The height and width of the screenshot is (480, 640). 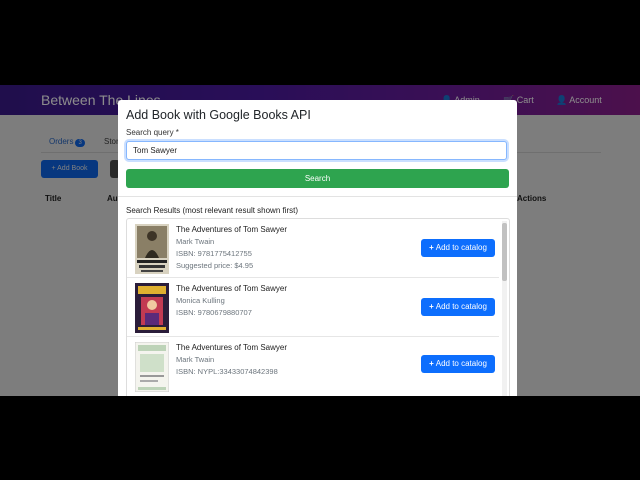 I want to click on add-book-button: + Add Book, so click(x=69, y=169).